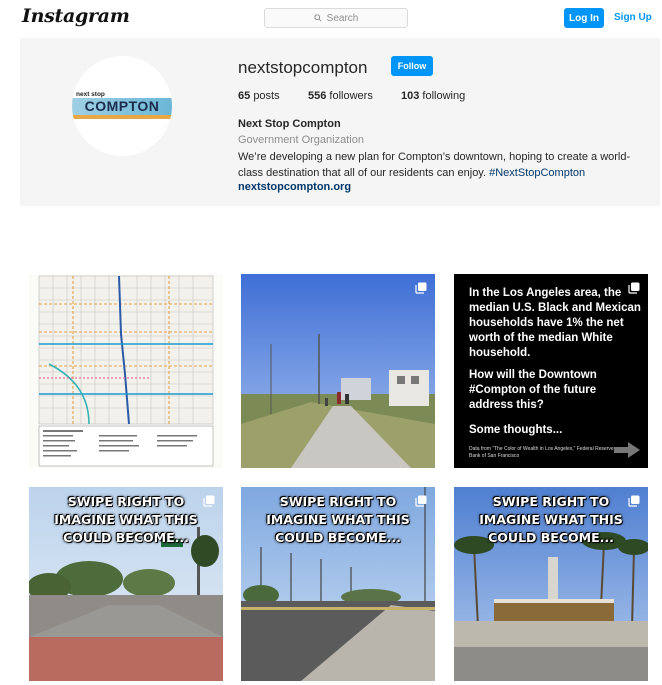 This screenshot has width=662, height=685. Describe the element at coordinates (633, 17) in the screenshot. I see `signup-link: Sign Up` at that location.